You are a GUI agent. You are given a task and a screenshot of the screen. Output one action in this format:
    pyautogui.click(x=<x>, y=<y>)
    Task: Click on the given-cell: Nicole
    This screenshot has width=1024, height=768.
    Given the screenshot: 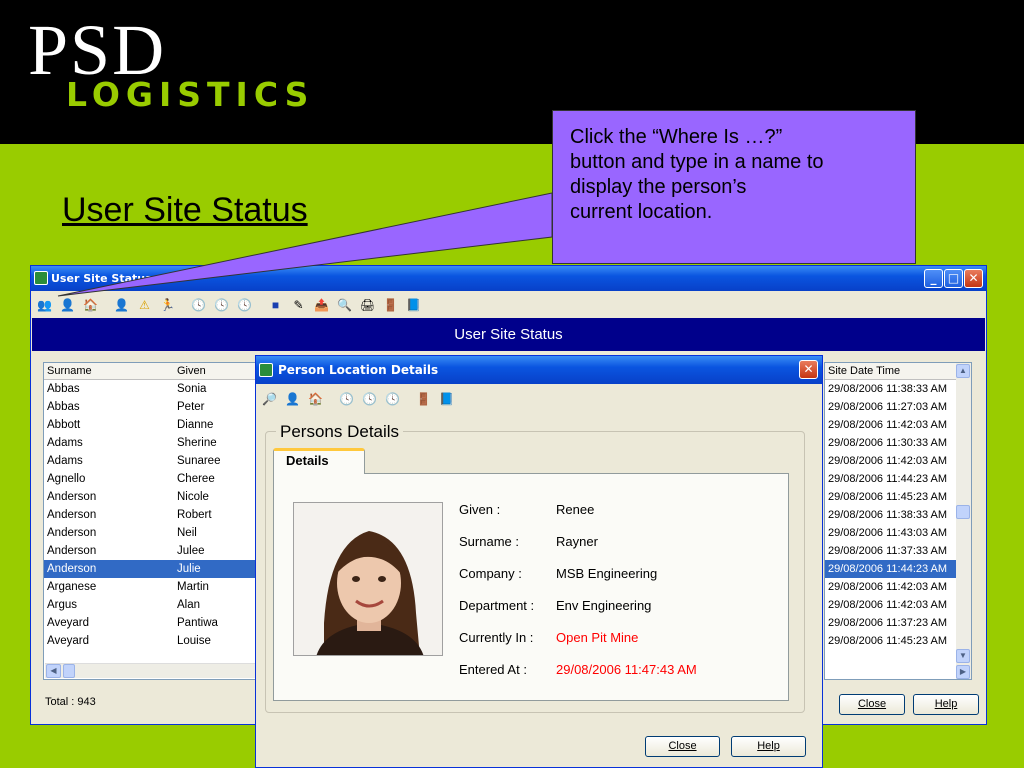 What is the action you would take?
    pyautogui.click(x=193, y=497)
    